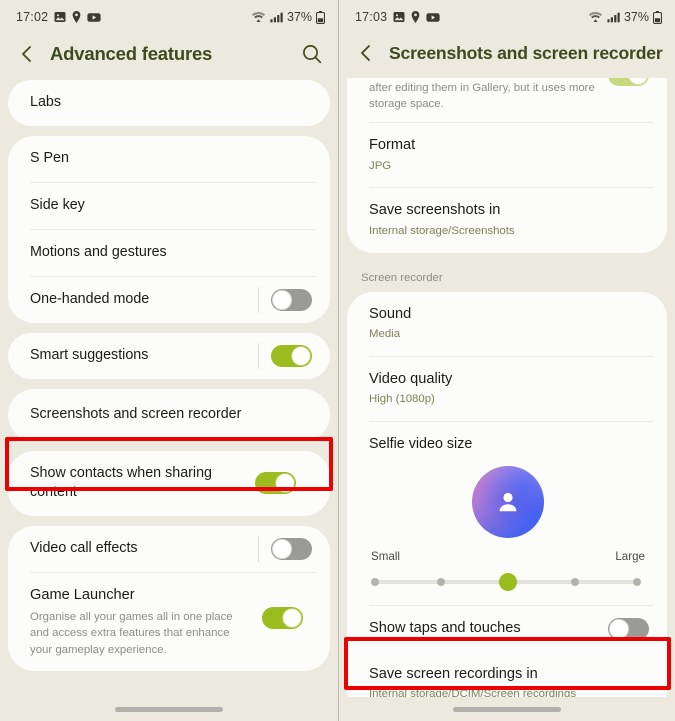 Image resolution: width=675 pixels, height=721 pixels. Describe the element at coordinates (312, 54) in the screenshot. I see `search-icon` at that location.